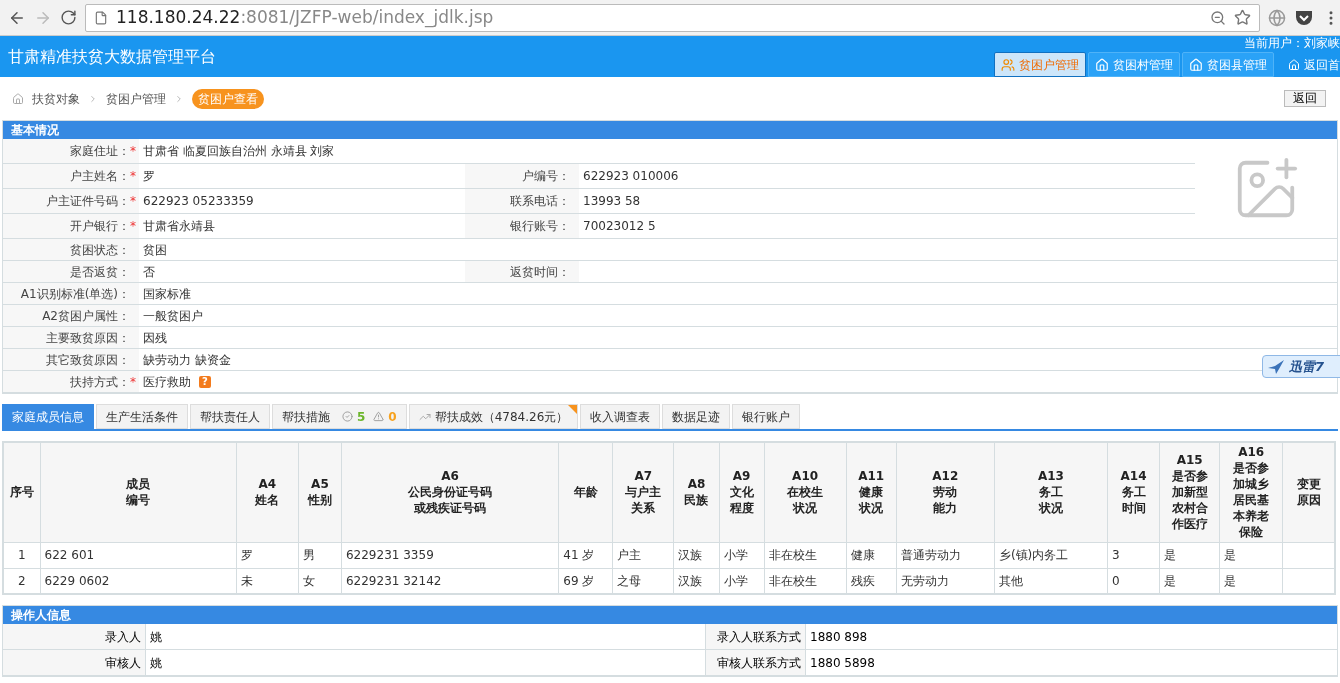 This screenshot has width=1340, height=683. What do you see at coordinates (48, 416) in the screenshot?
I see `tab: 家庭成员信息` at bounding box center [48, 416].